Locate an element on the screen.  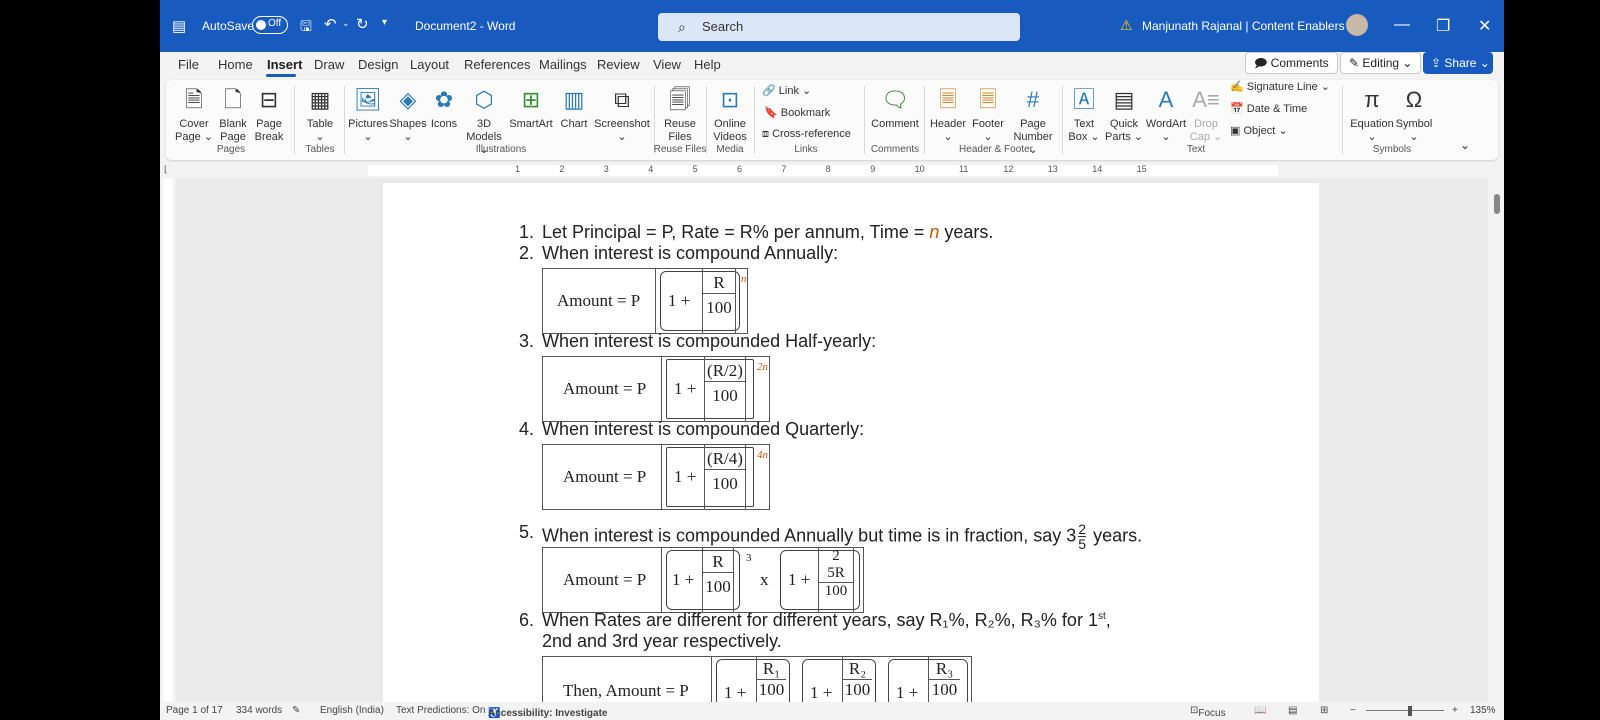
ruler-tick-label: 1 is located at coordinates (518, 169).